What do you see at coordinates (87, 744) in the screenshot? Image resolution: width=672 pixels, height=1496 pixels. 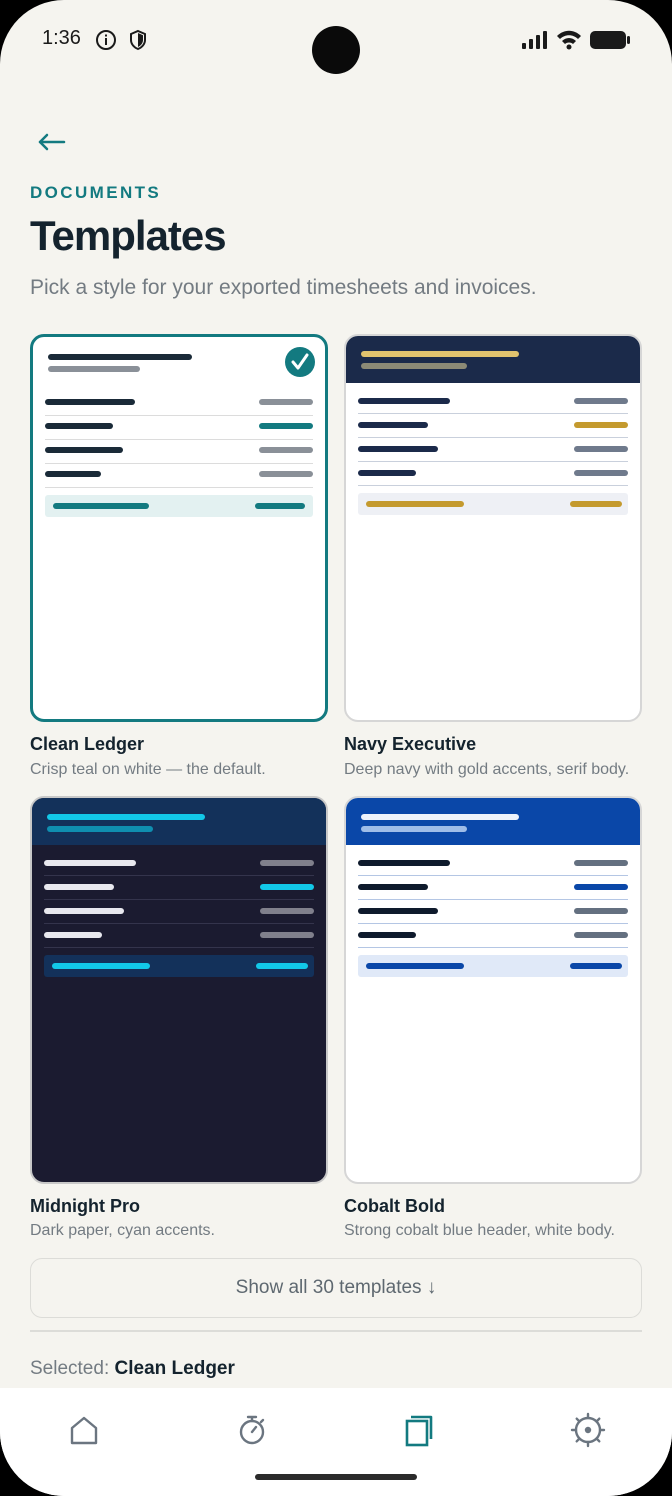 I see `template-name: Clean Ledger` at bounding box center [87, 744].